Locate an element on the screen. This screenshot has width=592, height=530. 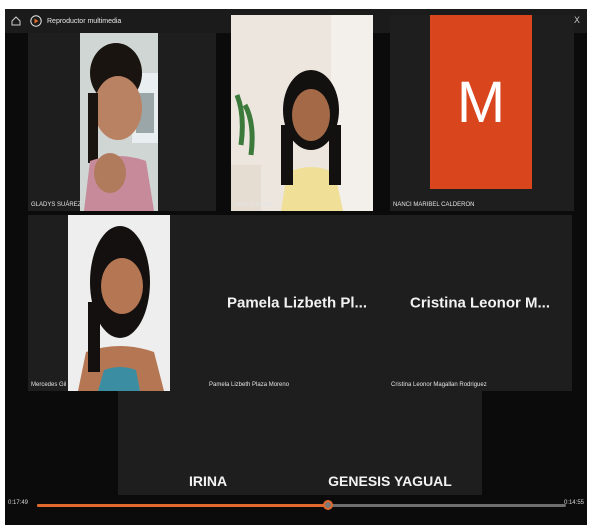
seek-bar is located at coordinates (301, 505).